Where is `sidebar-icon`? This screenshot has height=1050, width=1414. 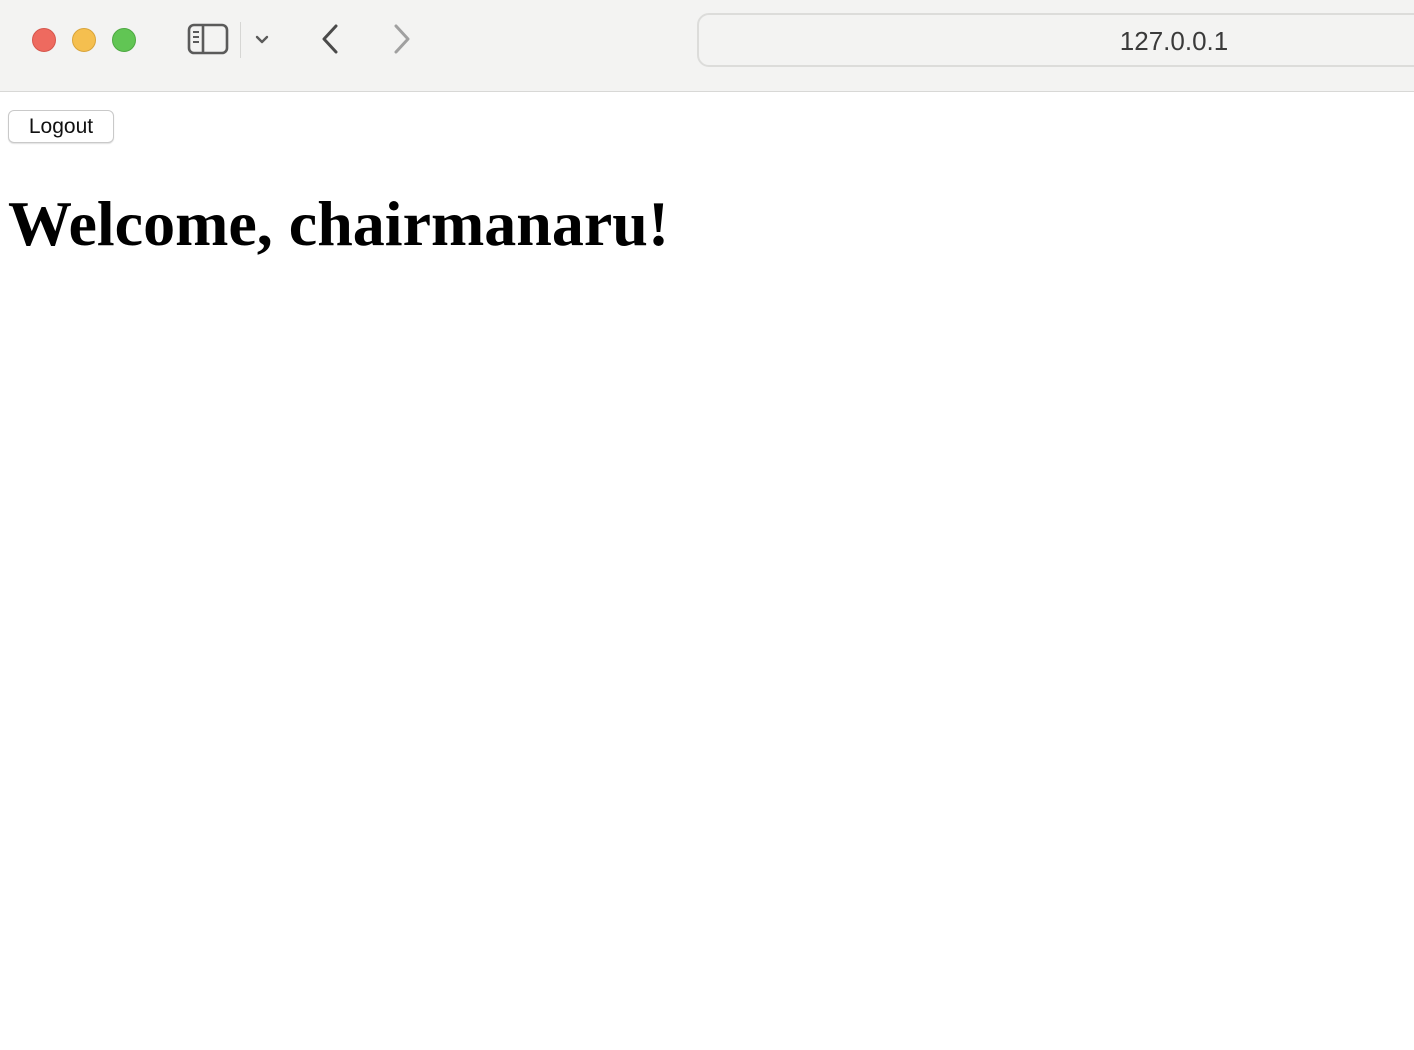 sidebar-icon is located at coordinates (208, 39).